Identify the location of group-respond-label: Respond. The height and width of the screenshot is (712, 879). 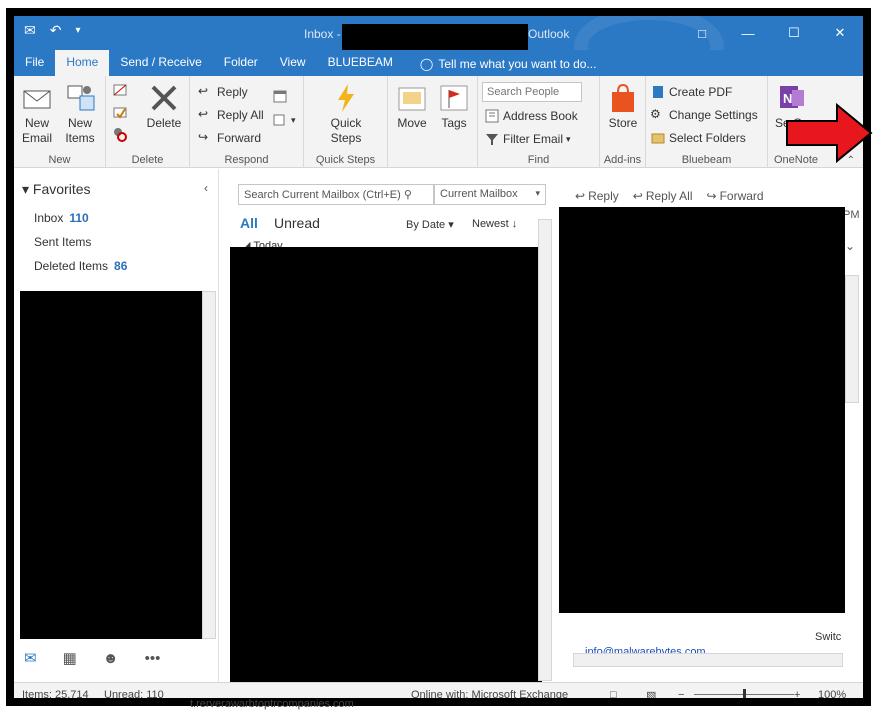
(246, 160).